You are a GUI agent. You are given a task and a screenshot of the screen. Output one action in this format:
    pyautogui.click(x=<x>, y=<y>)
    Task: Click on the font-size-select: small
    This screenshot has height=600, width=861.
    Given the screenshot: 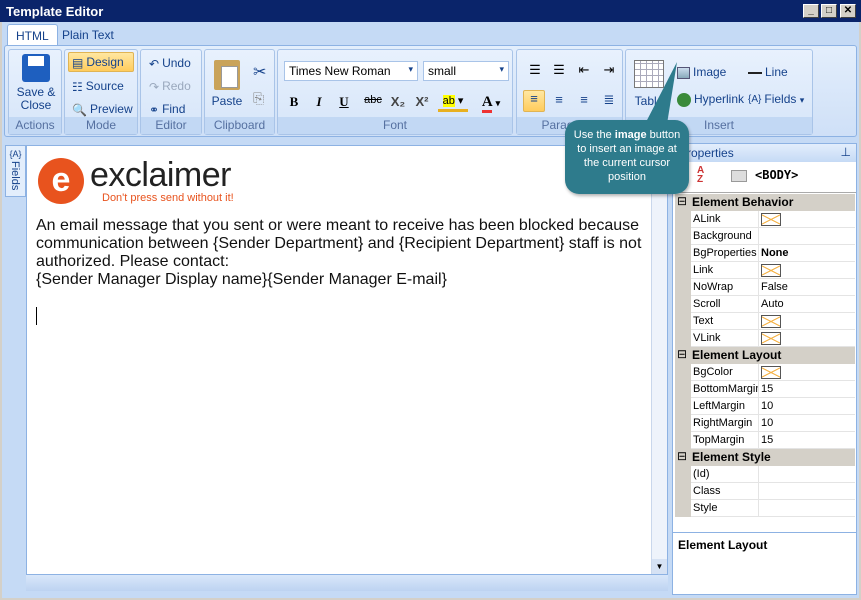 What is the action you would take?
    pyautogui.click(x=466, y=71)
    